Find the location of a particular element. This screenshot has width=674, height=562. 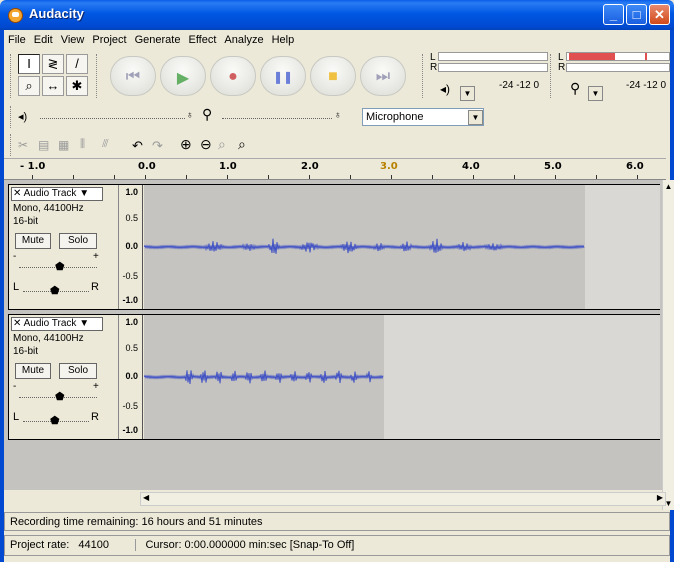

project-rate-value: 44100 is located at coordinates (107, 545).